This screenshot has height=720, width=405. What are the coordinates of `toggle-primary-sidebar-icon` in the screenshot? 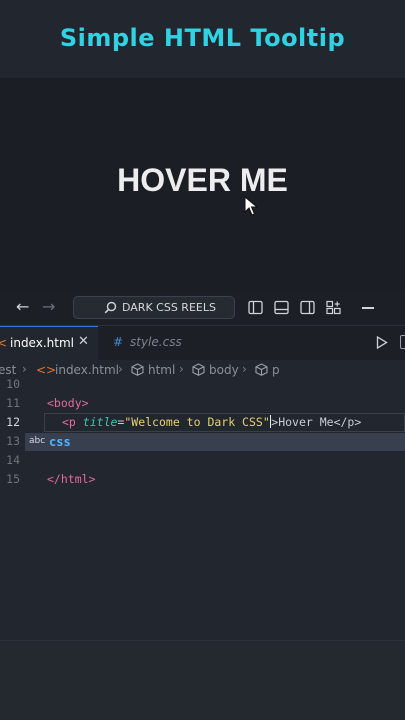 It's located at (255, 307).